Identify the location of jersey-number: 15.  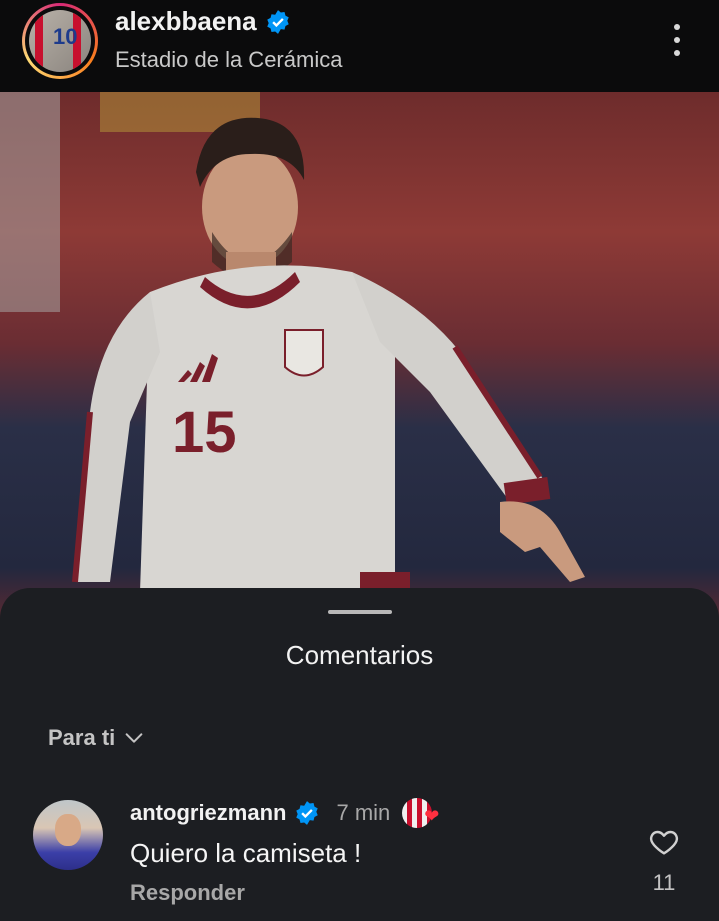
(204, 432).